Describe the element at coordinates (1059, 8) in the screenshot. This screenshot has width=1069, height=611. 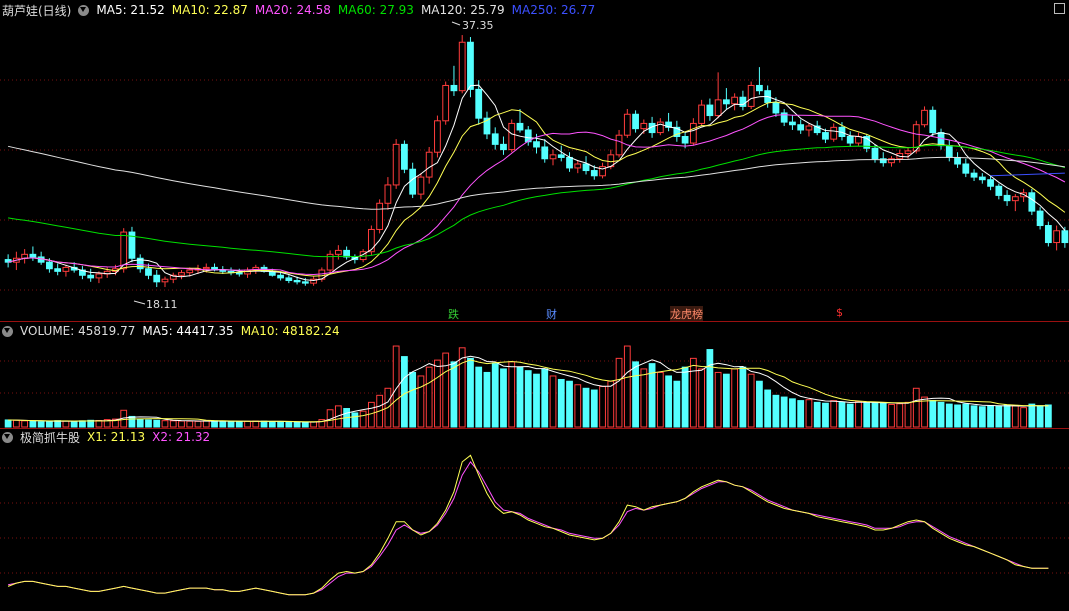
I see `maximize-icon` at that location.